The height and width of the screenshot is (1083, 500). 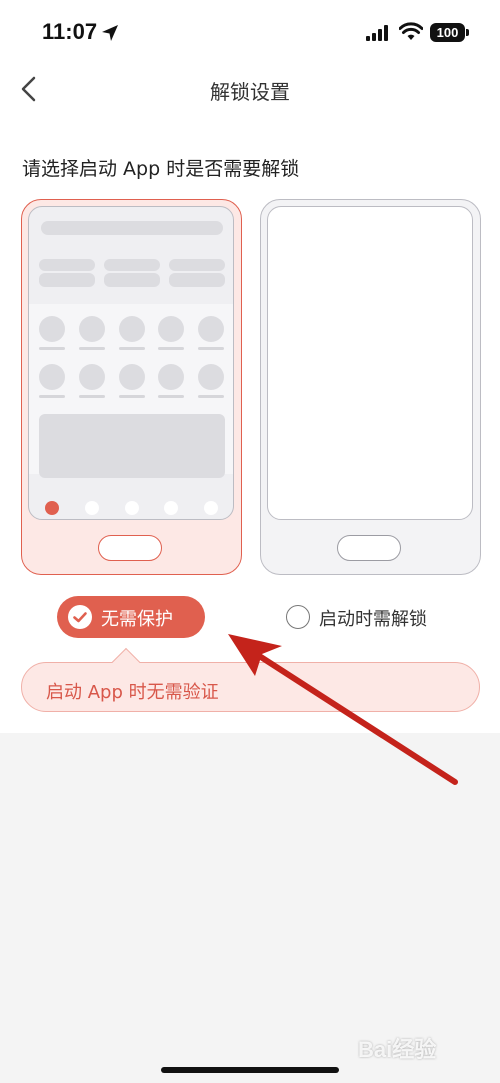 I want to click on wifi-icon, so click(x=411, y=31).